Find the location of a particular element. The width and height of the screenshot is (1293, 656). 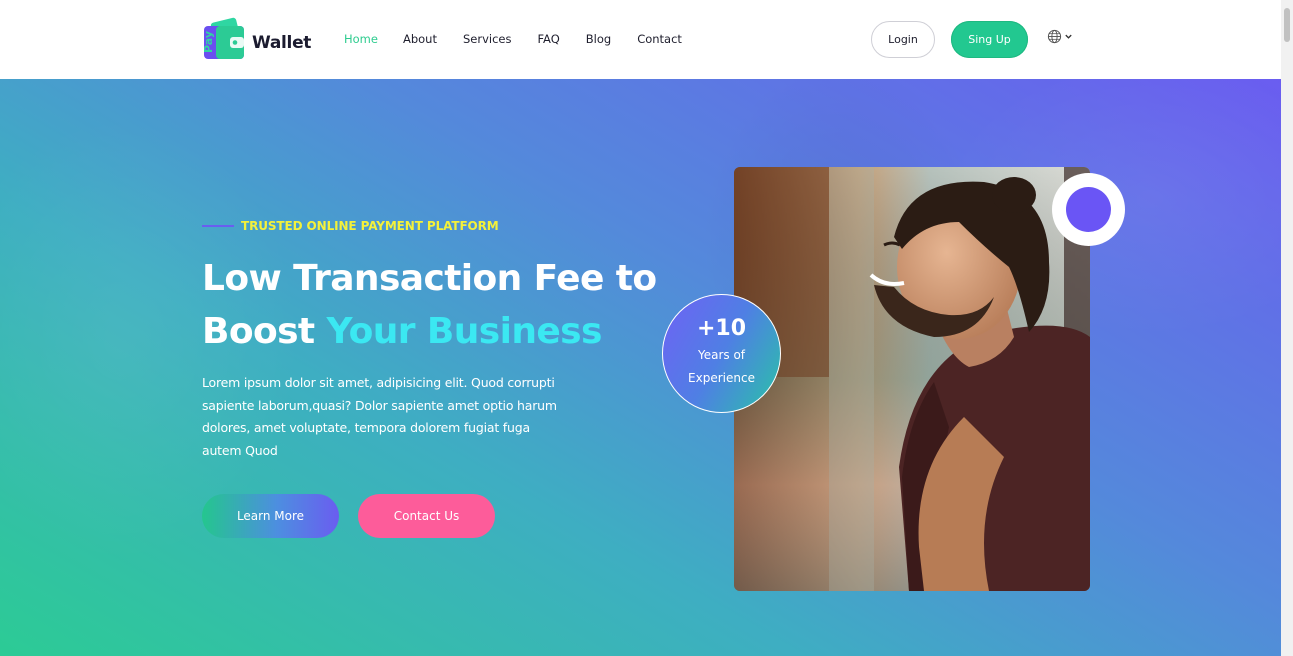

globe-icon is located at coordinates (1054, 36).